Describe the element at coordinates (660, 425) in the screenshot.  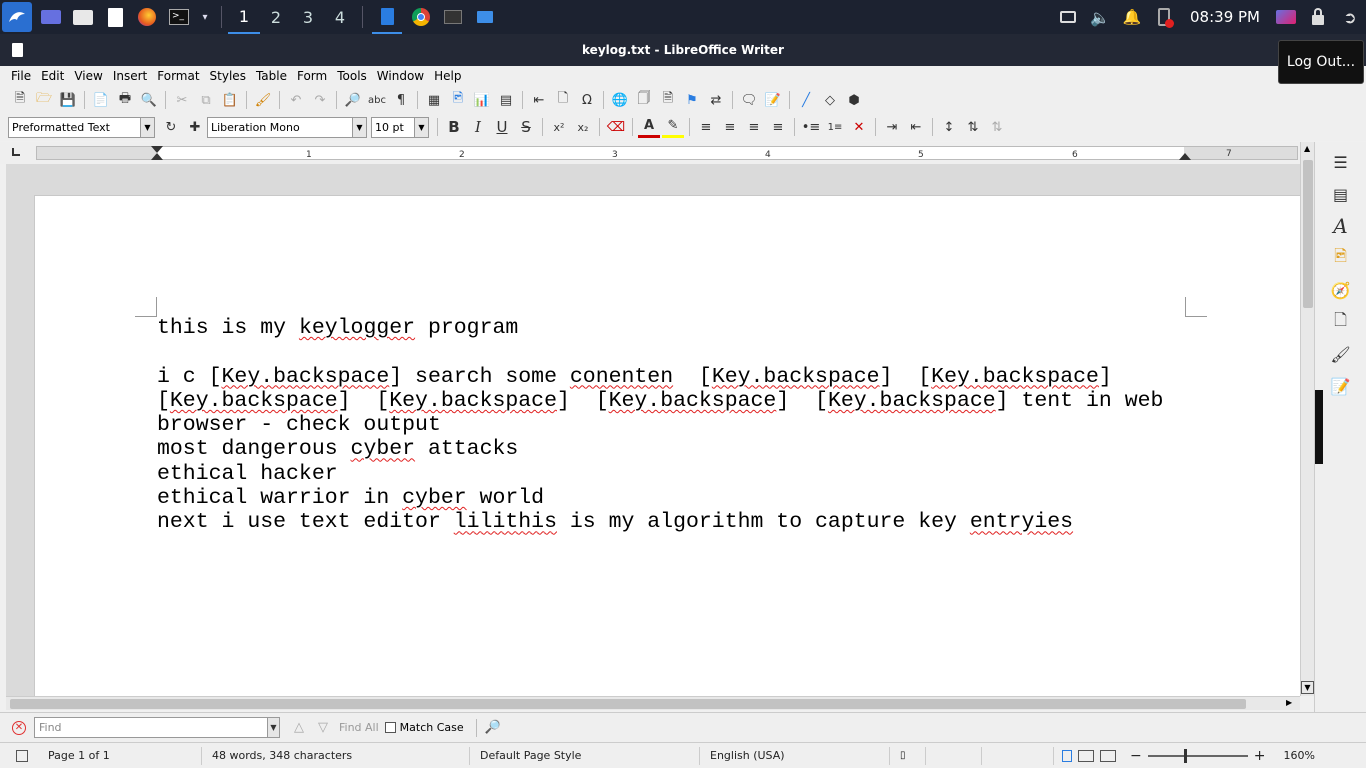
I see `document-line: browser - check output` at that location.